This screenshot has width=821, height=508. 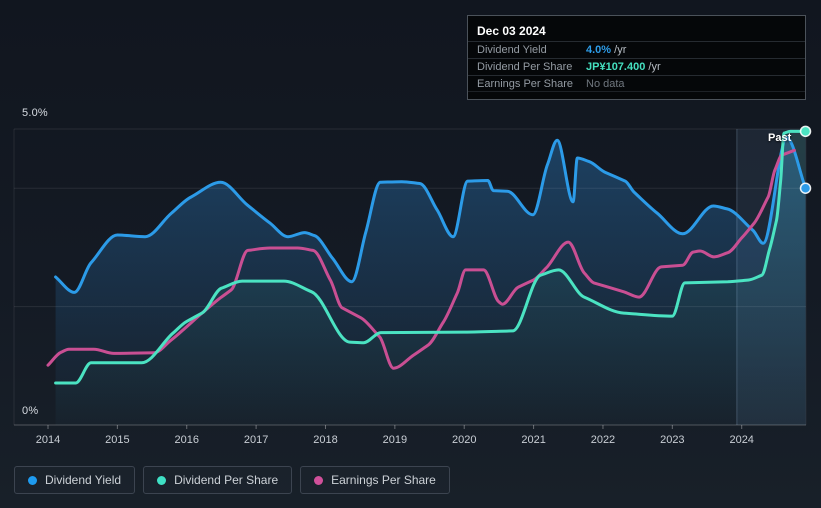 What do you see at coordinates (256, 440) in the screenshot?
I see `x-axis-tick-label-2017: 2017` at bounding box center [256, 440].